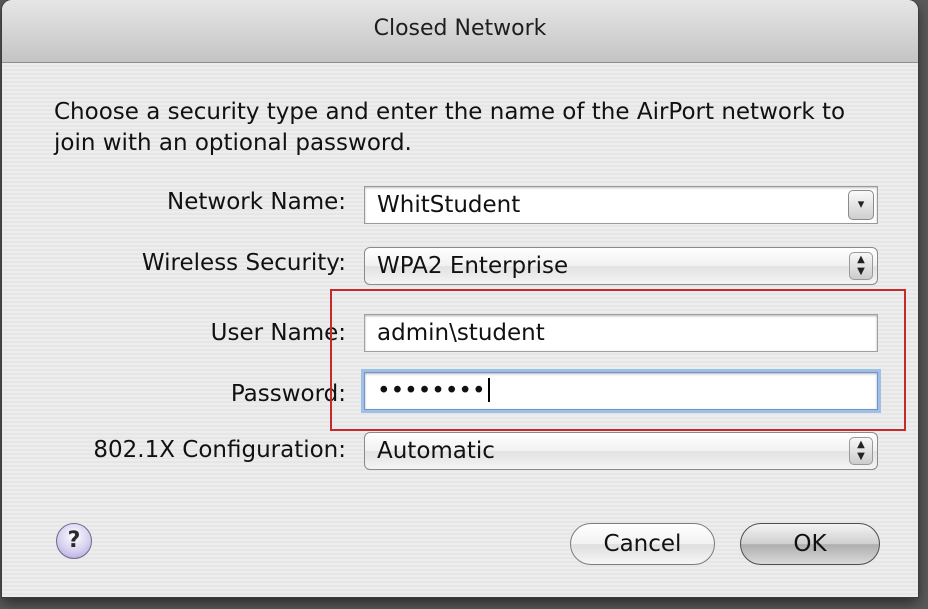  What do you see at coordinates (861, 205) in the screenshot?
I see `chevron-down-icon: ▾` at bounding box center [861, 205].